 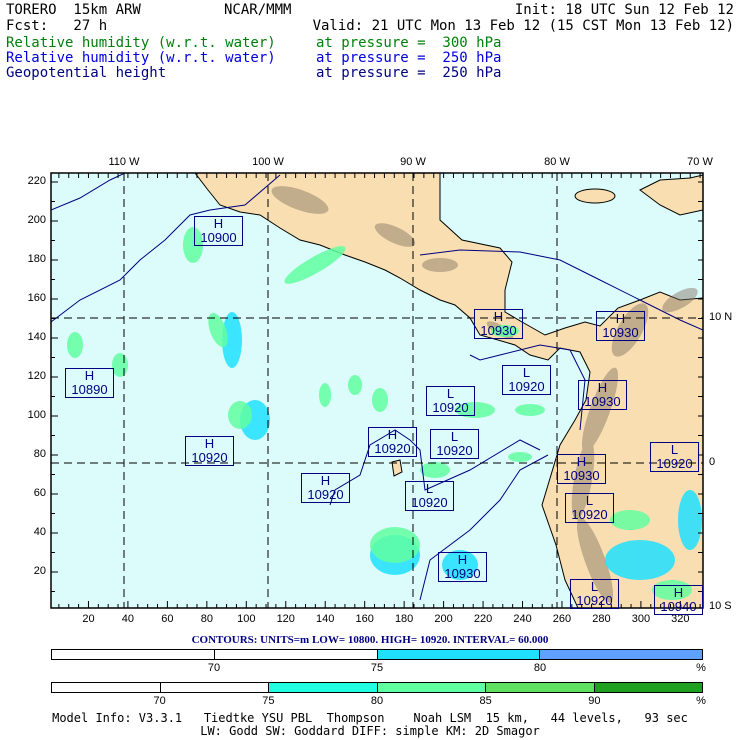 I want to click on x-tick-label: 80, so click(x=206, y=619).